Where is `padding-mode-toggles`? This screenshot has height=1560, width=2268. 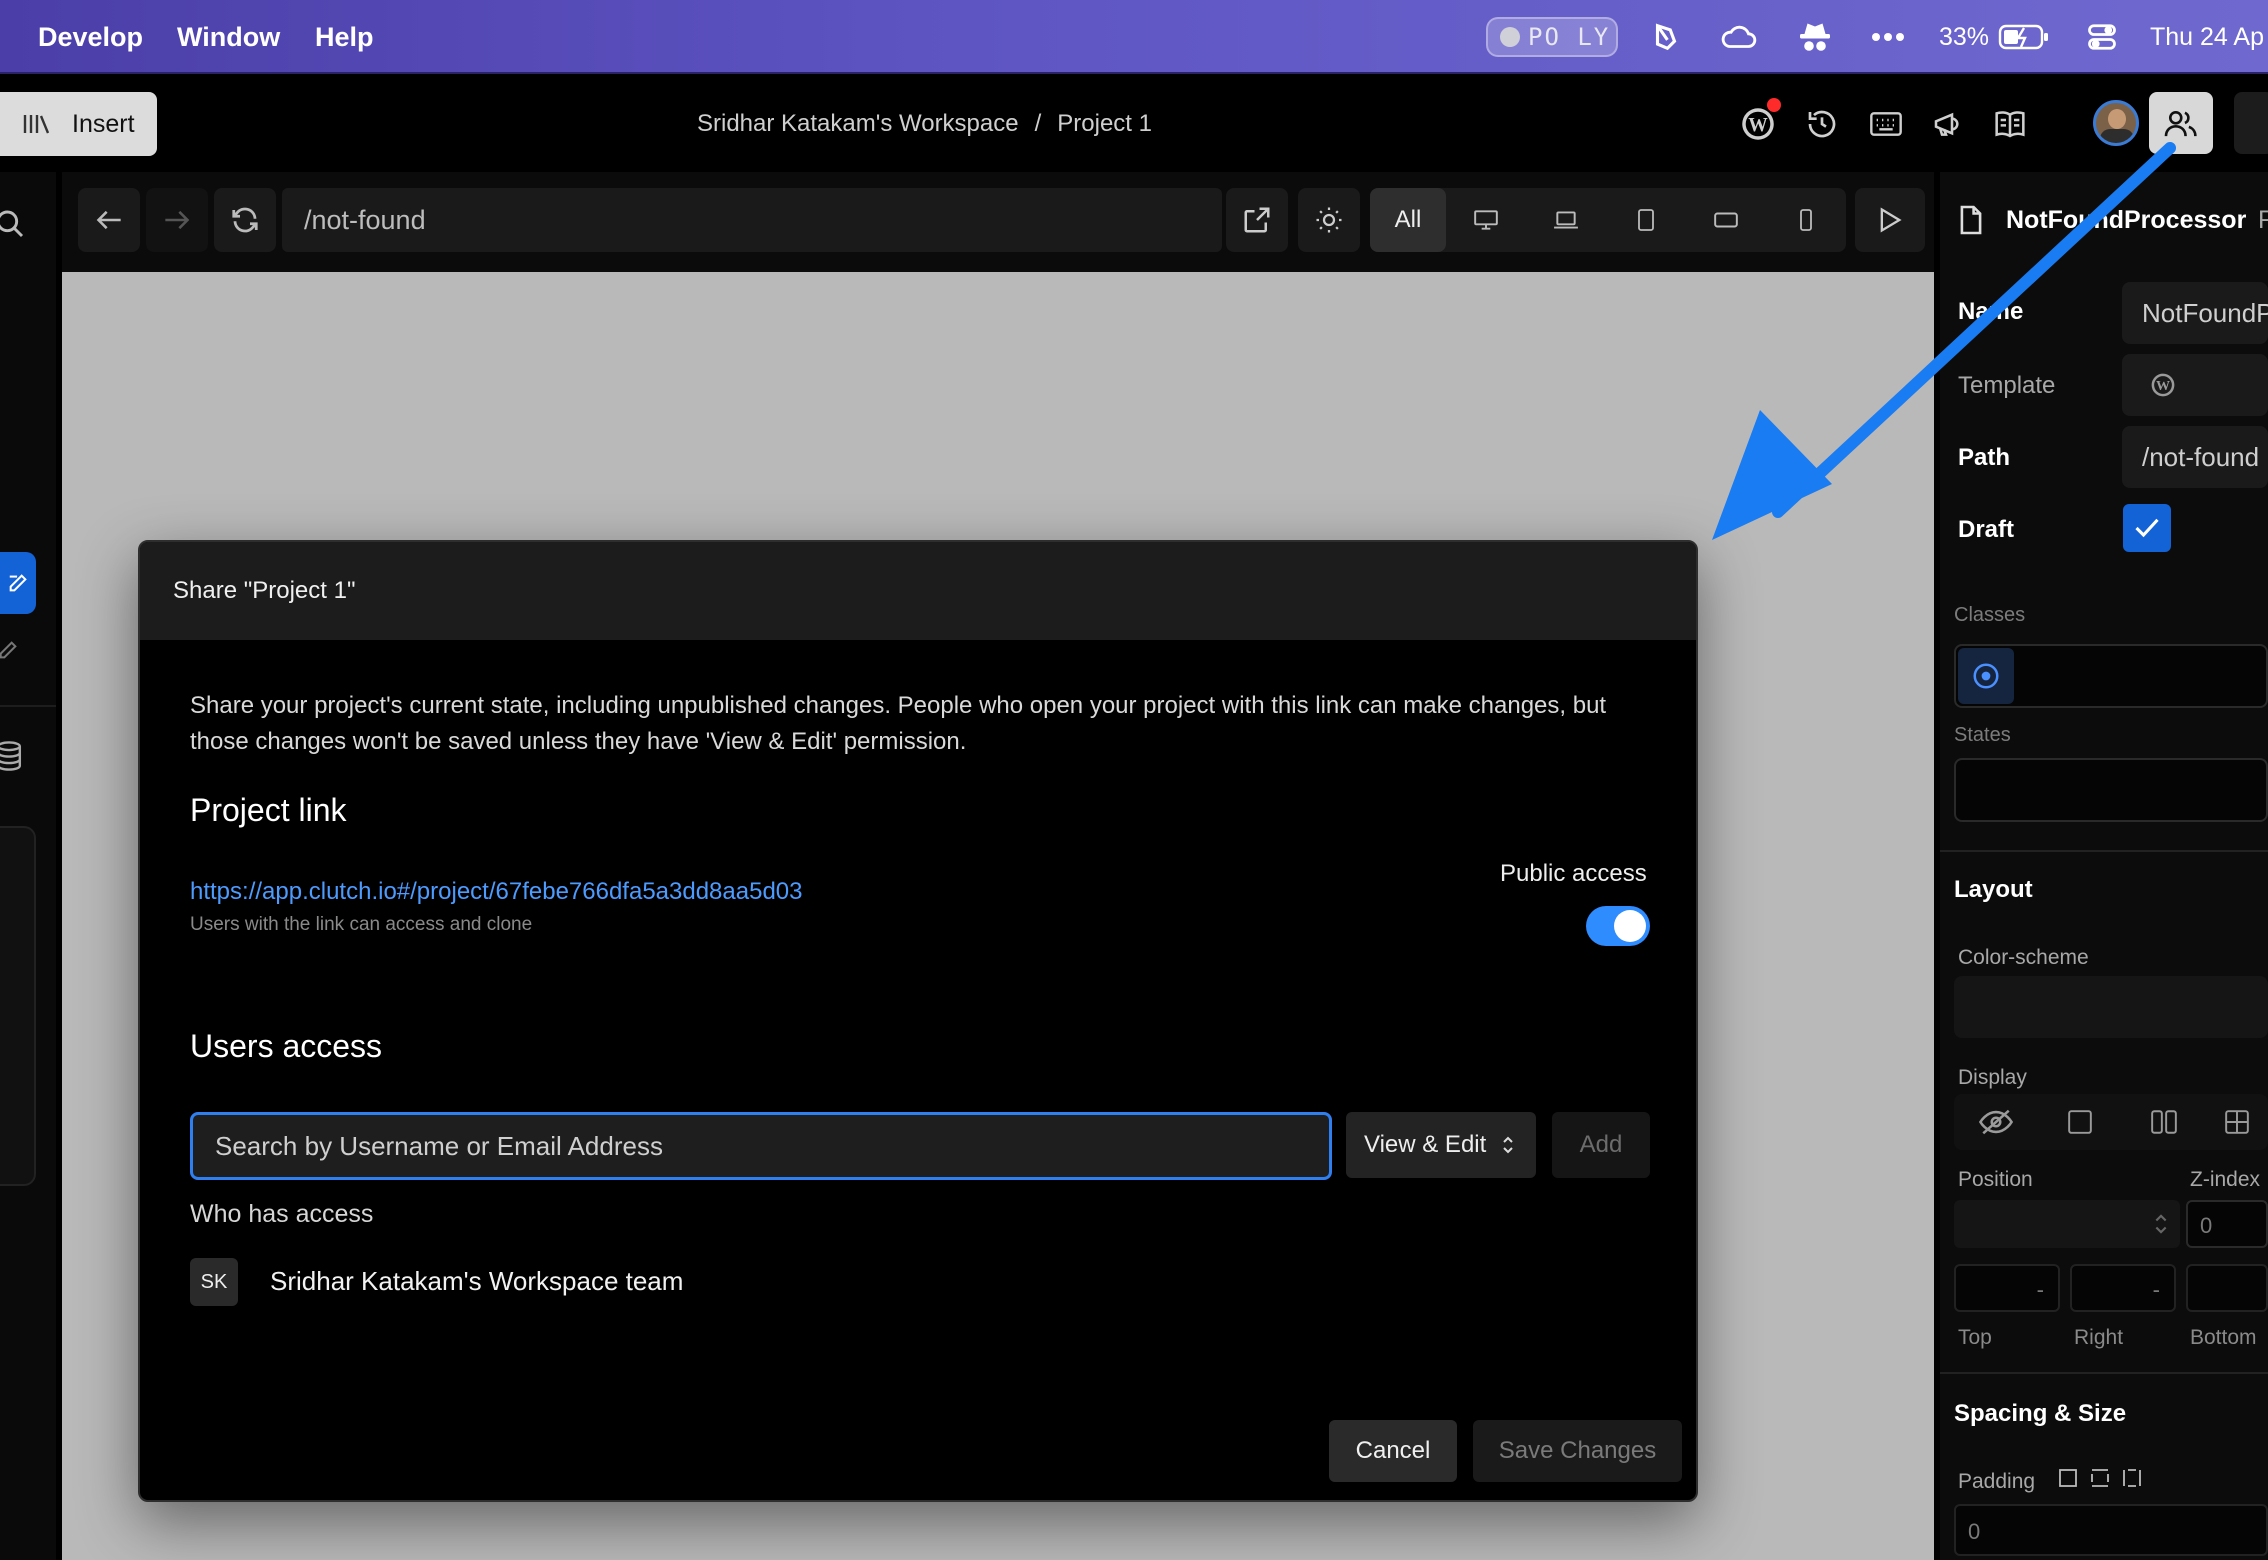
padding-mode-toggles is located at coordinates (2100, 1478).